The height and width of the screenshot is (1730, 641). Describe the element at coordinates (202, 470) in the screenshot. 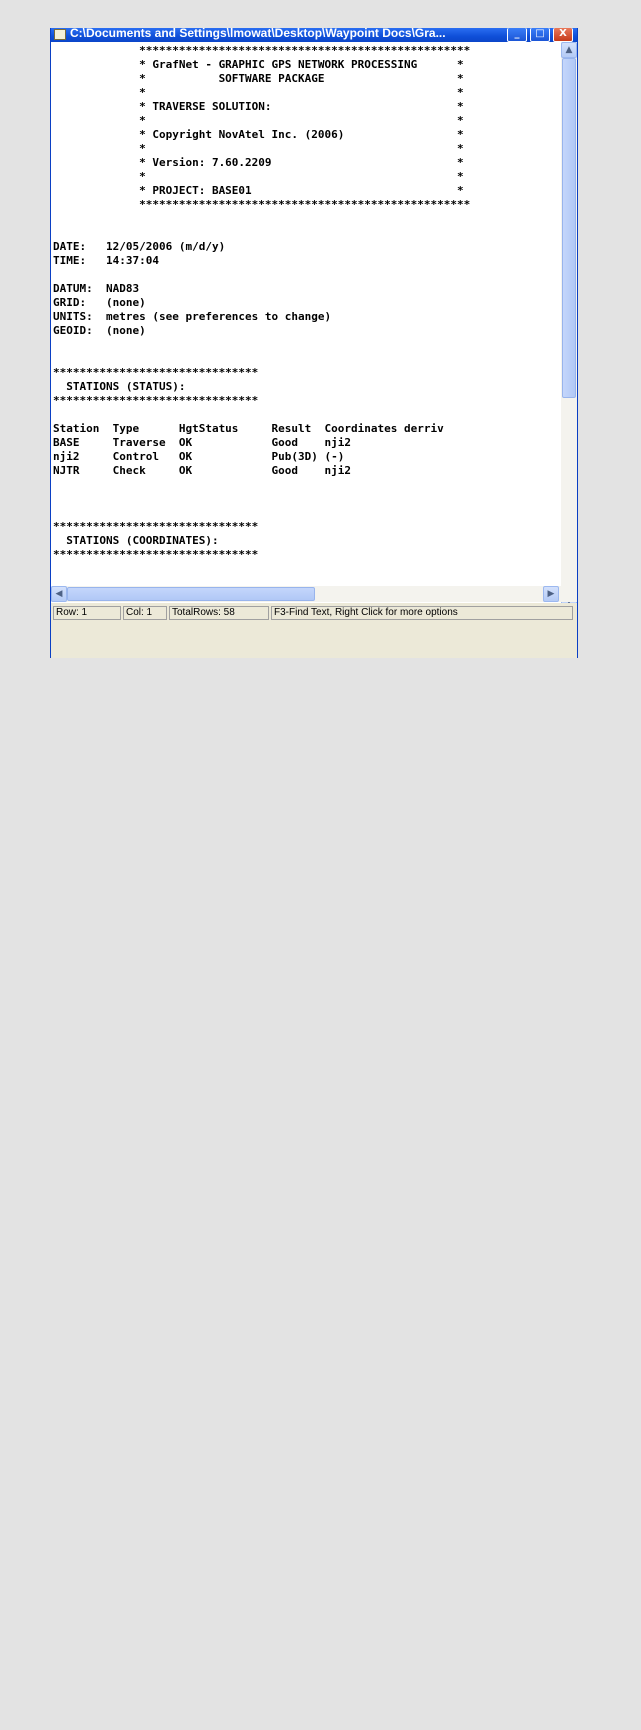

I see `report-line: NJTR Check OK Good nji2` at that location.